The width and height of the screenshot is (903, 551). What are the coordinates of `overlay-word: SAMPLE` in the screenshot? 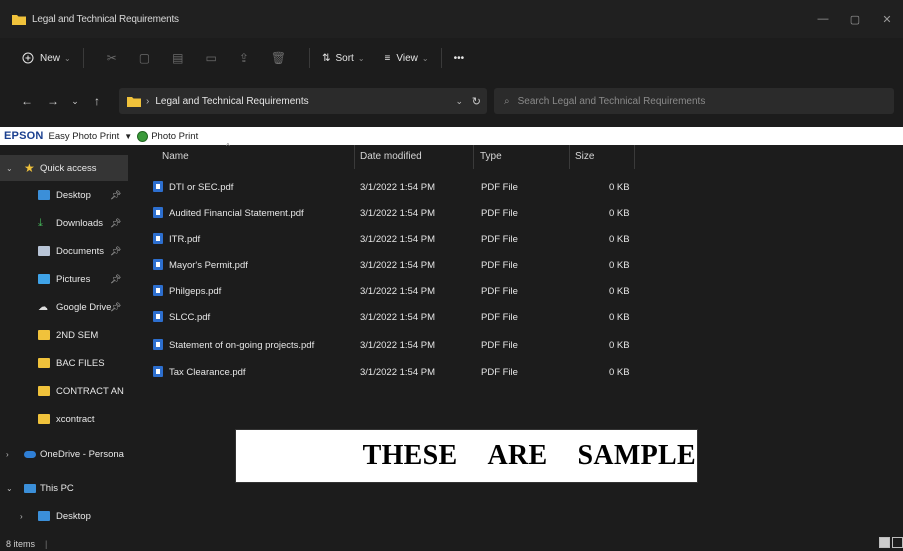 It's located at (636, 455).